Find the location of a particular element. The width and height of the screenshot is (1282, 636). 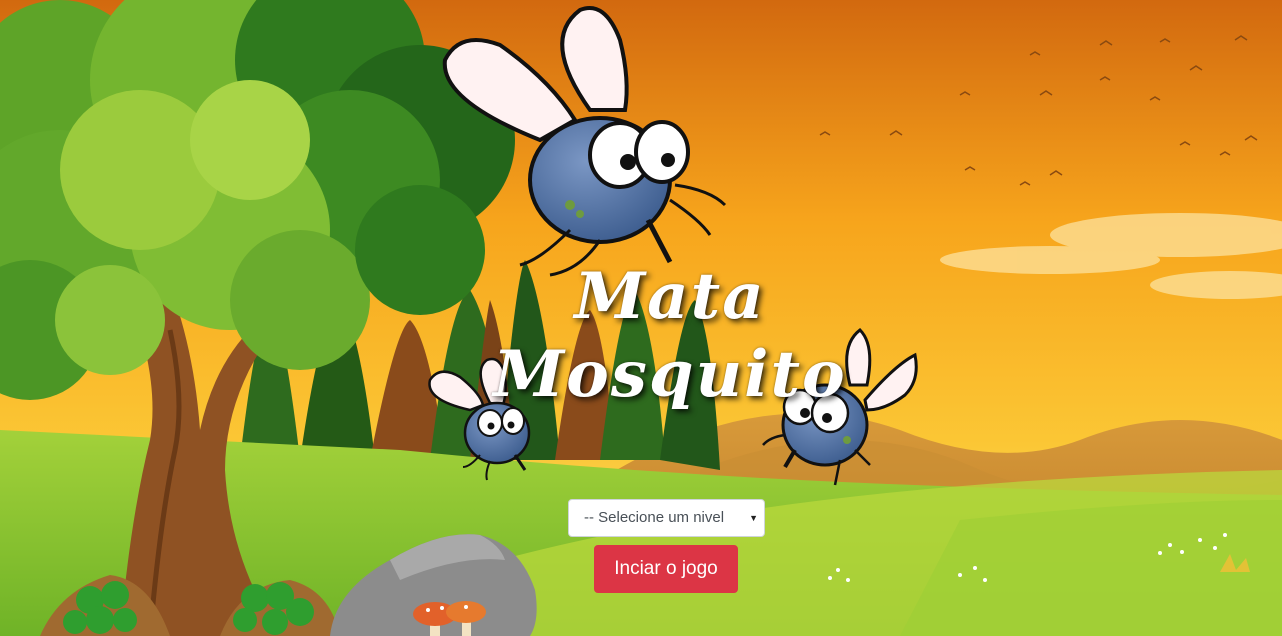

level-select: -- Selecione um nivel ▼ is located at coordinates (666, 518).